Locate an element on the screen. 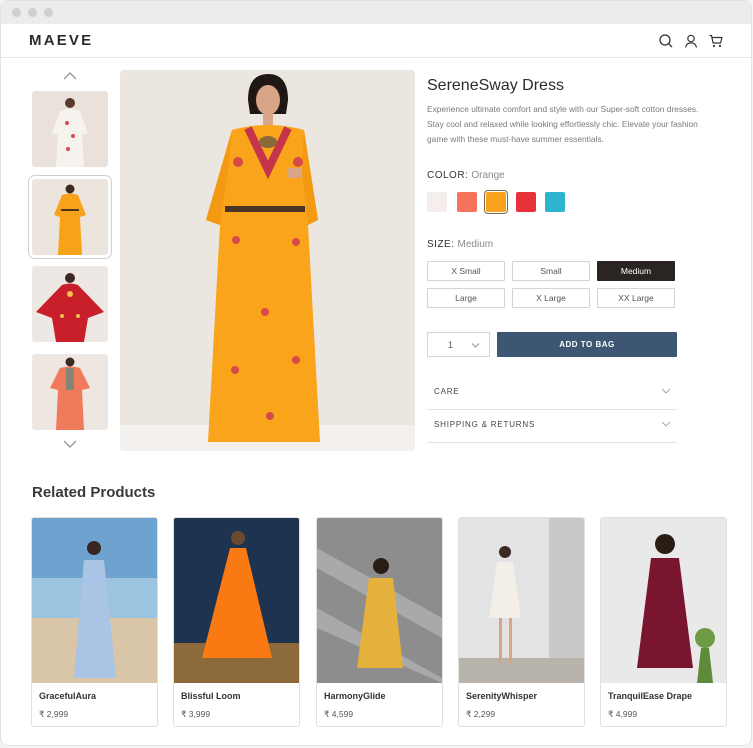 This screenshot has height=748, width=753. size-option: X Small is located at coordinates (466, 271).